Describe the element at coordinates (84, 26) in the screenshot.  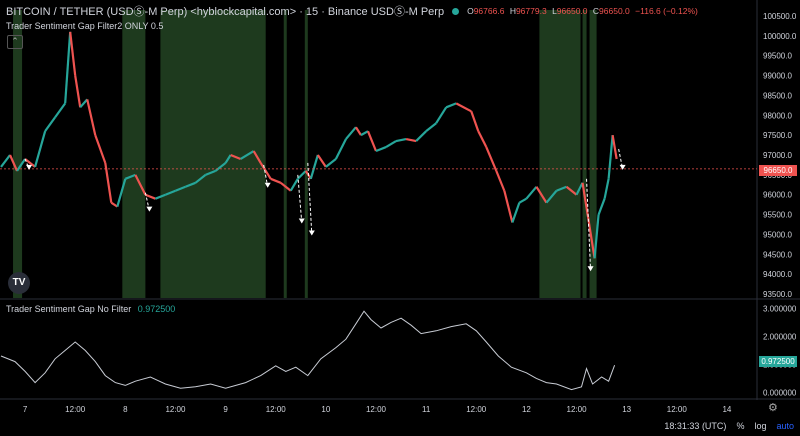
I see `indicator-top-label: Trader Sentiment Gap Filter2 ONLY 0.5` at that location.